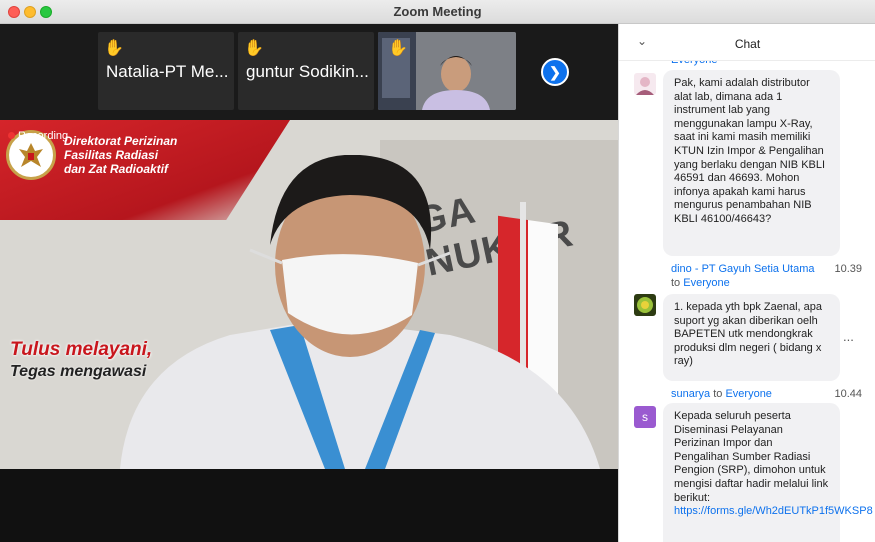 The height and width of the screenshot is (542, 875). Describe the element at coordinates (11, 135) in the screenshot. I see `recording-dot-icon` at that location.